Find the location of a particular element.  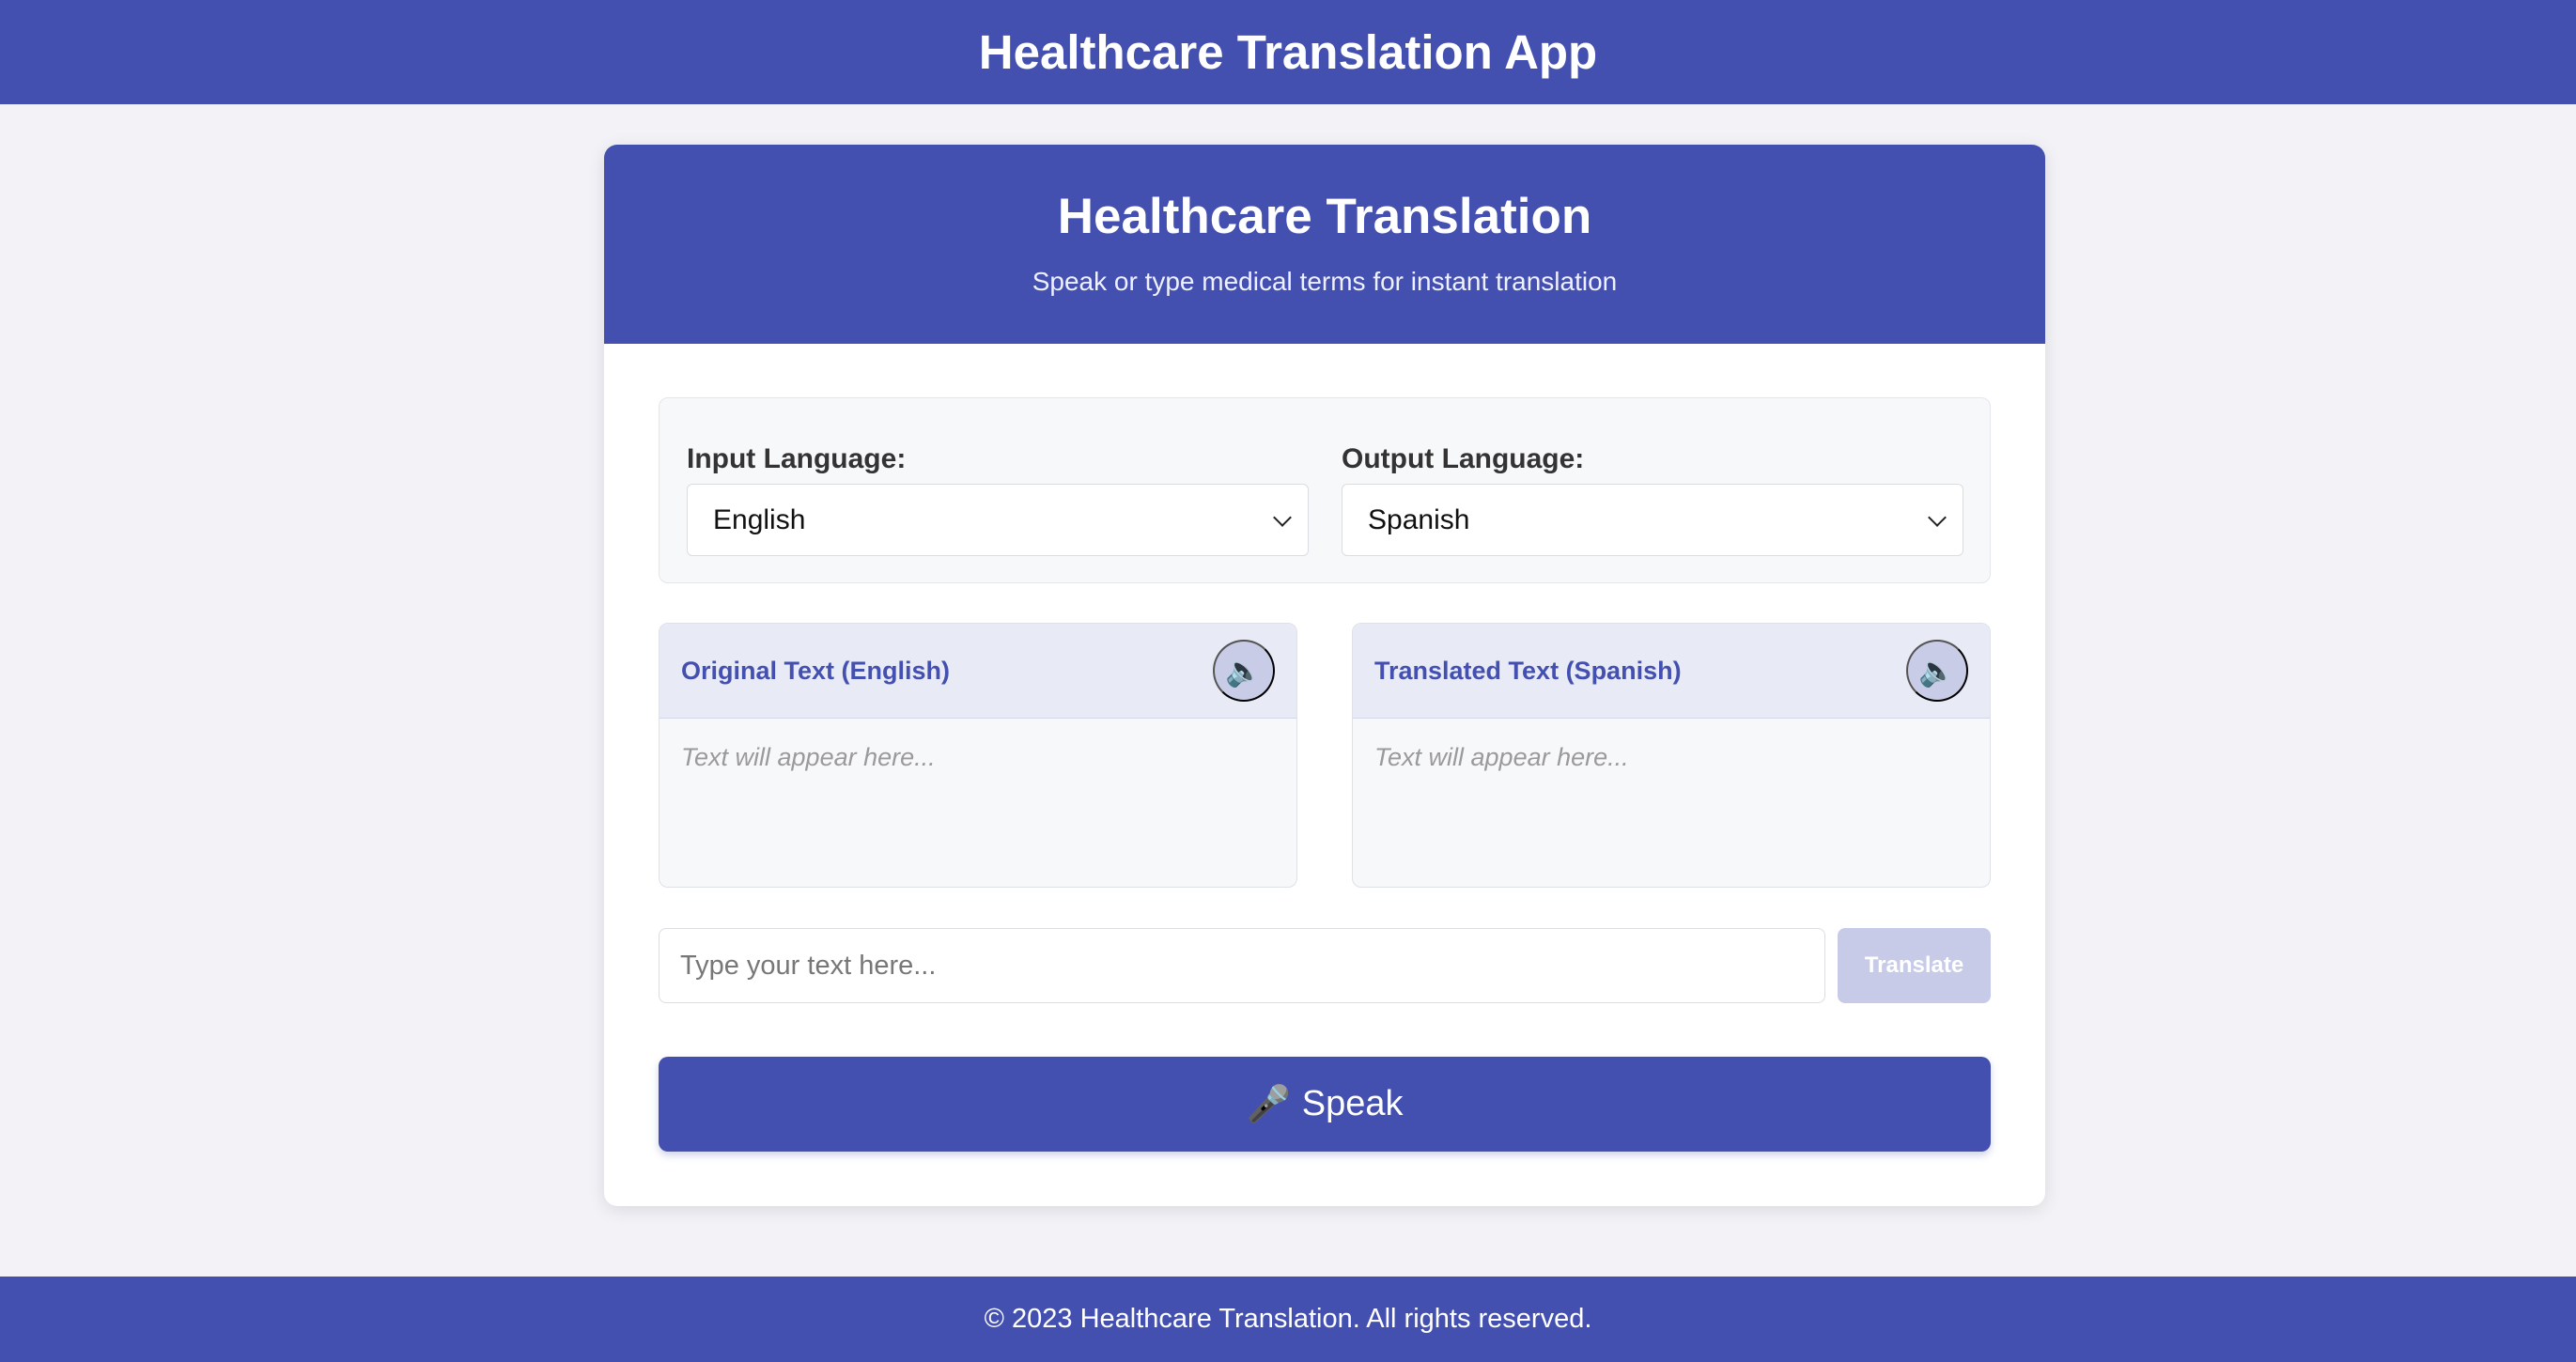

original-text-header: Original Text (English) 🔈 is located at coordinates (978, 672).